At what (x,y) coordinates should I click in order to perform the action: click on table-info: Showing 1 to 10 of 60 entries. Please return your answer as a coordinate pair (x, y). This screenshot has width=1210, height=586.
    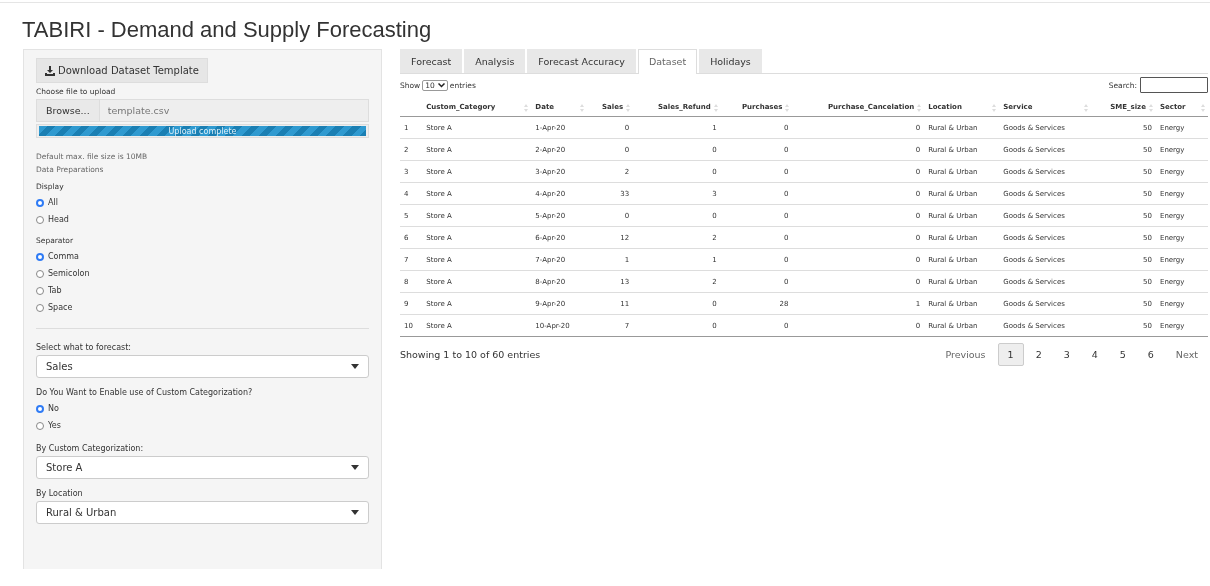
    Looking at the image, I should click on (470, 354).